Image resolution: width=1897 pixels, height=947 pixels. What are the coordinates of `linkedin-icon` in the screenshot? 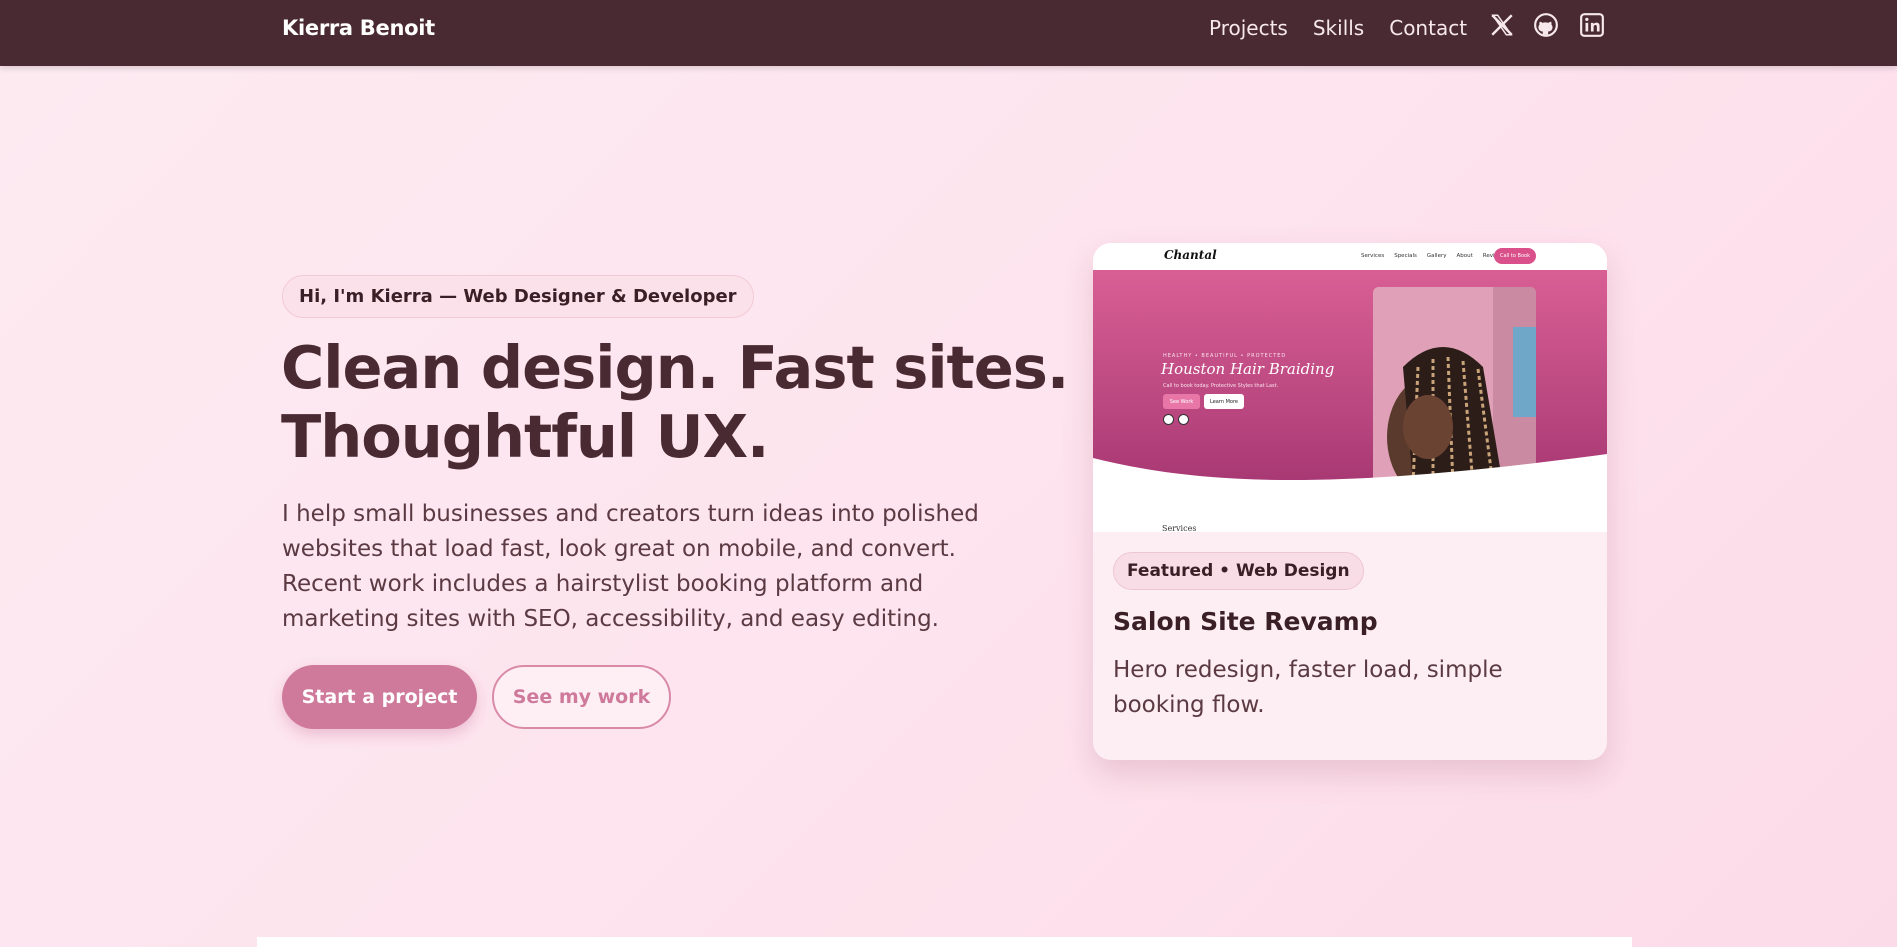 It's located at (1592, 25).